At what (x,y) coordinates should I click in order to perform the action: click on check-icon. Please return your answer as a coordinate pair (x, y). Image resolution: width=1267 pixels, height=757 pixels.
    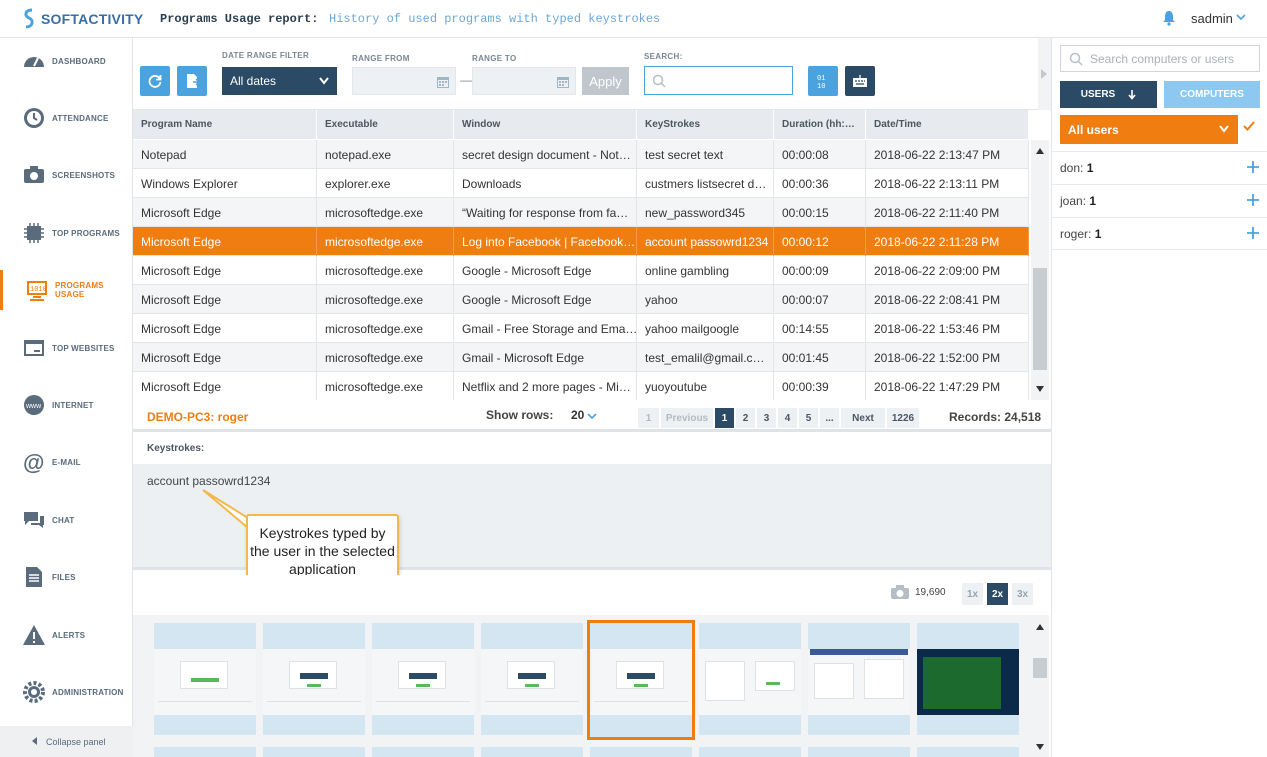
    Looking at the image, I should click on (1249, 126).